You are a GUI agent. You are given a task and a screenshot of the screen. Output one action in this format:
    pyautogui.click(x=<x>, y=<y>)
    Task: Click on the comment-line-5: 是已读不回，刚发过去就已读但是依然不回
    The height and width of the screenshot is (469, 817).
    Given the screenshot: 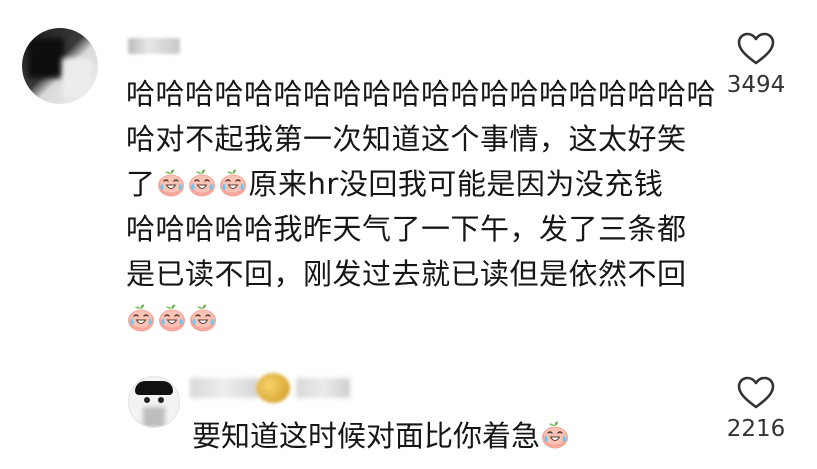 What is the action you would take?
    pyautogui.click(x=406, y=274)
    